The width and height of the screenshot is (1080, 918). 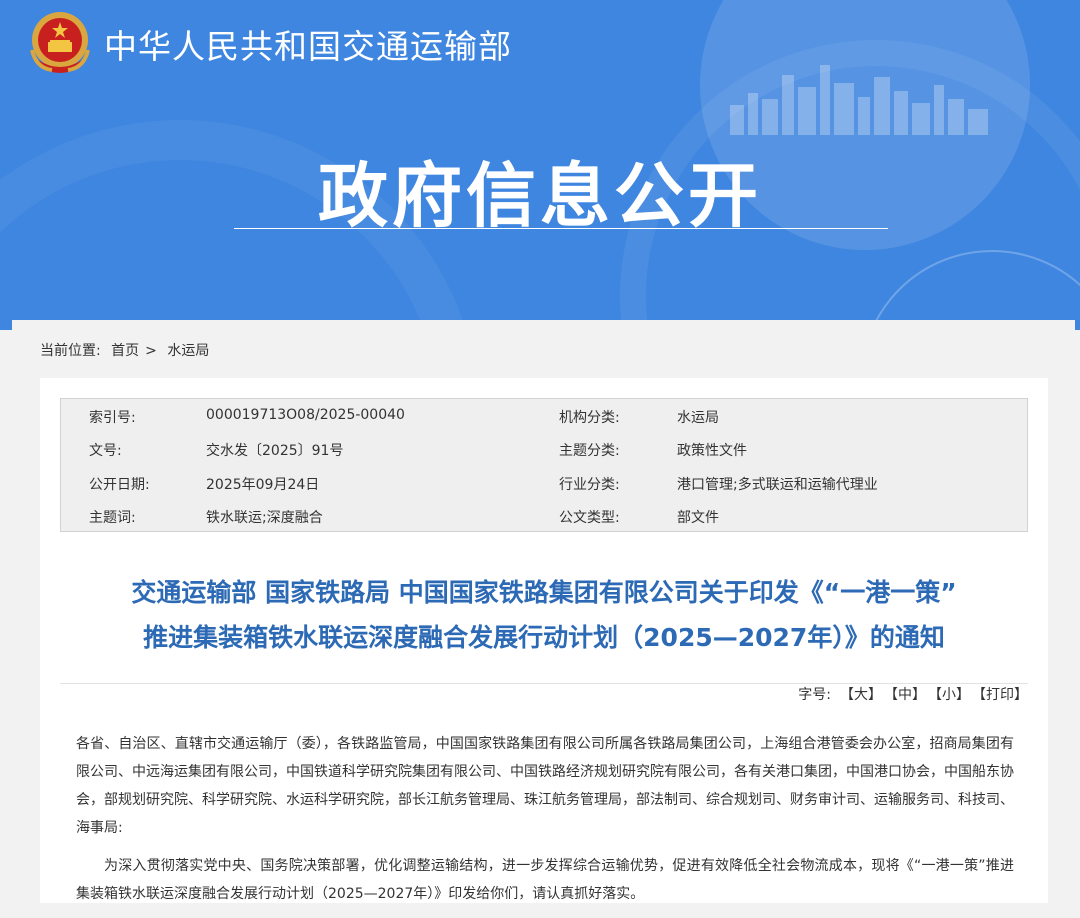 What do you see at coordinates (814, 695) in the screenshot?
I see `font-size-label: 字号:` at bounding box center [814, 695].